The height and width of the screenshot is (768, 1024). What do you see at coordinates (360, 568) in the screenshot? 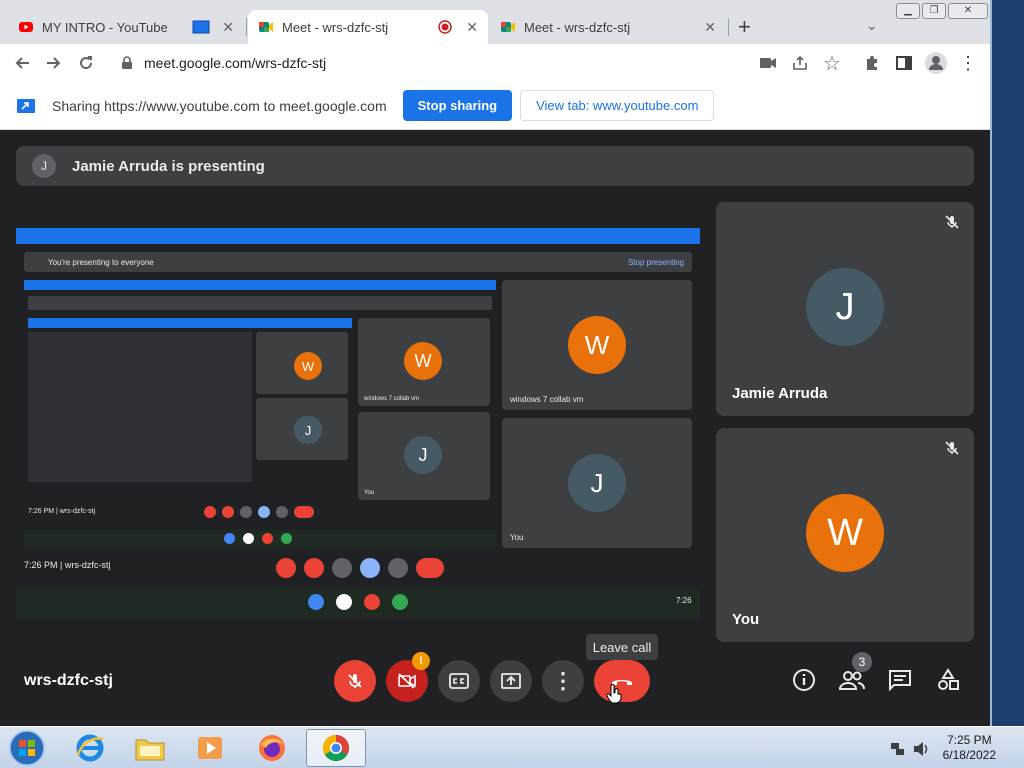
I see `shared-controls` at bounding box center [360, 568].